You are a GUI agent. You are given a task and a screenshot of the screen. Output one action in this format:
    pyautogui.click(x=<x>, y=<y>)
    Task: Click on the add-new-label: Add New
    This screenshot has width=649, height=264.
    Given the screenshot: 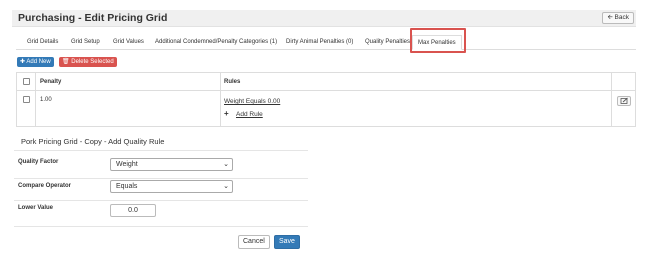 What is the action you would take?
    pyautogui.click(x=38, y=62)
    